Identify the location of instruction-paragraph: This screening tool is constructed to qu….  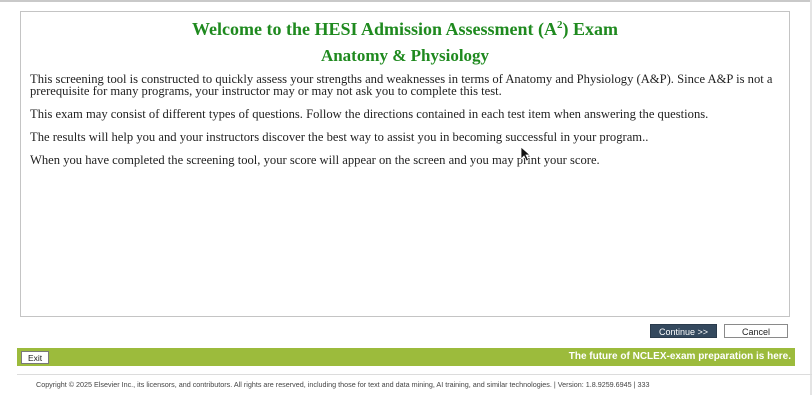
(401, 85).